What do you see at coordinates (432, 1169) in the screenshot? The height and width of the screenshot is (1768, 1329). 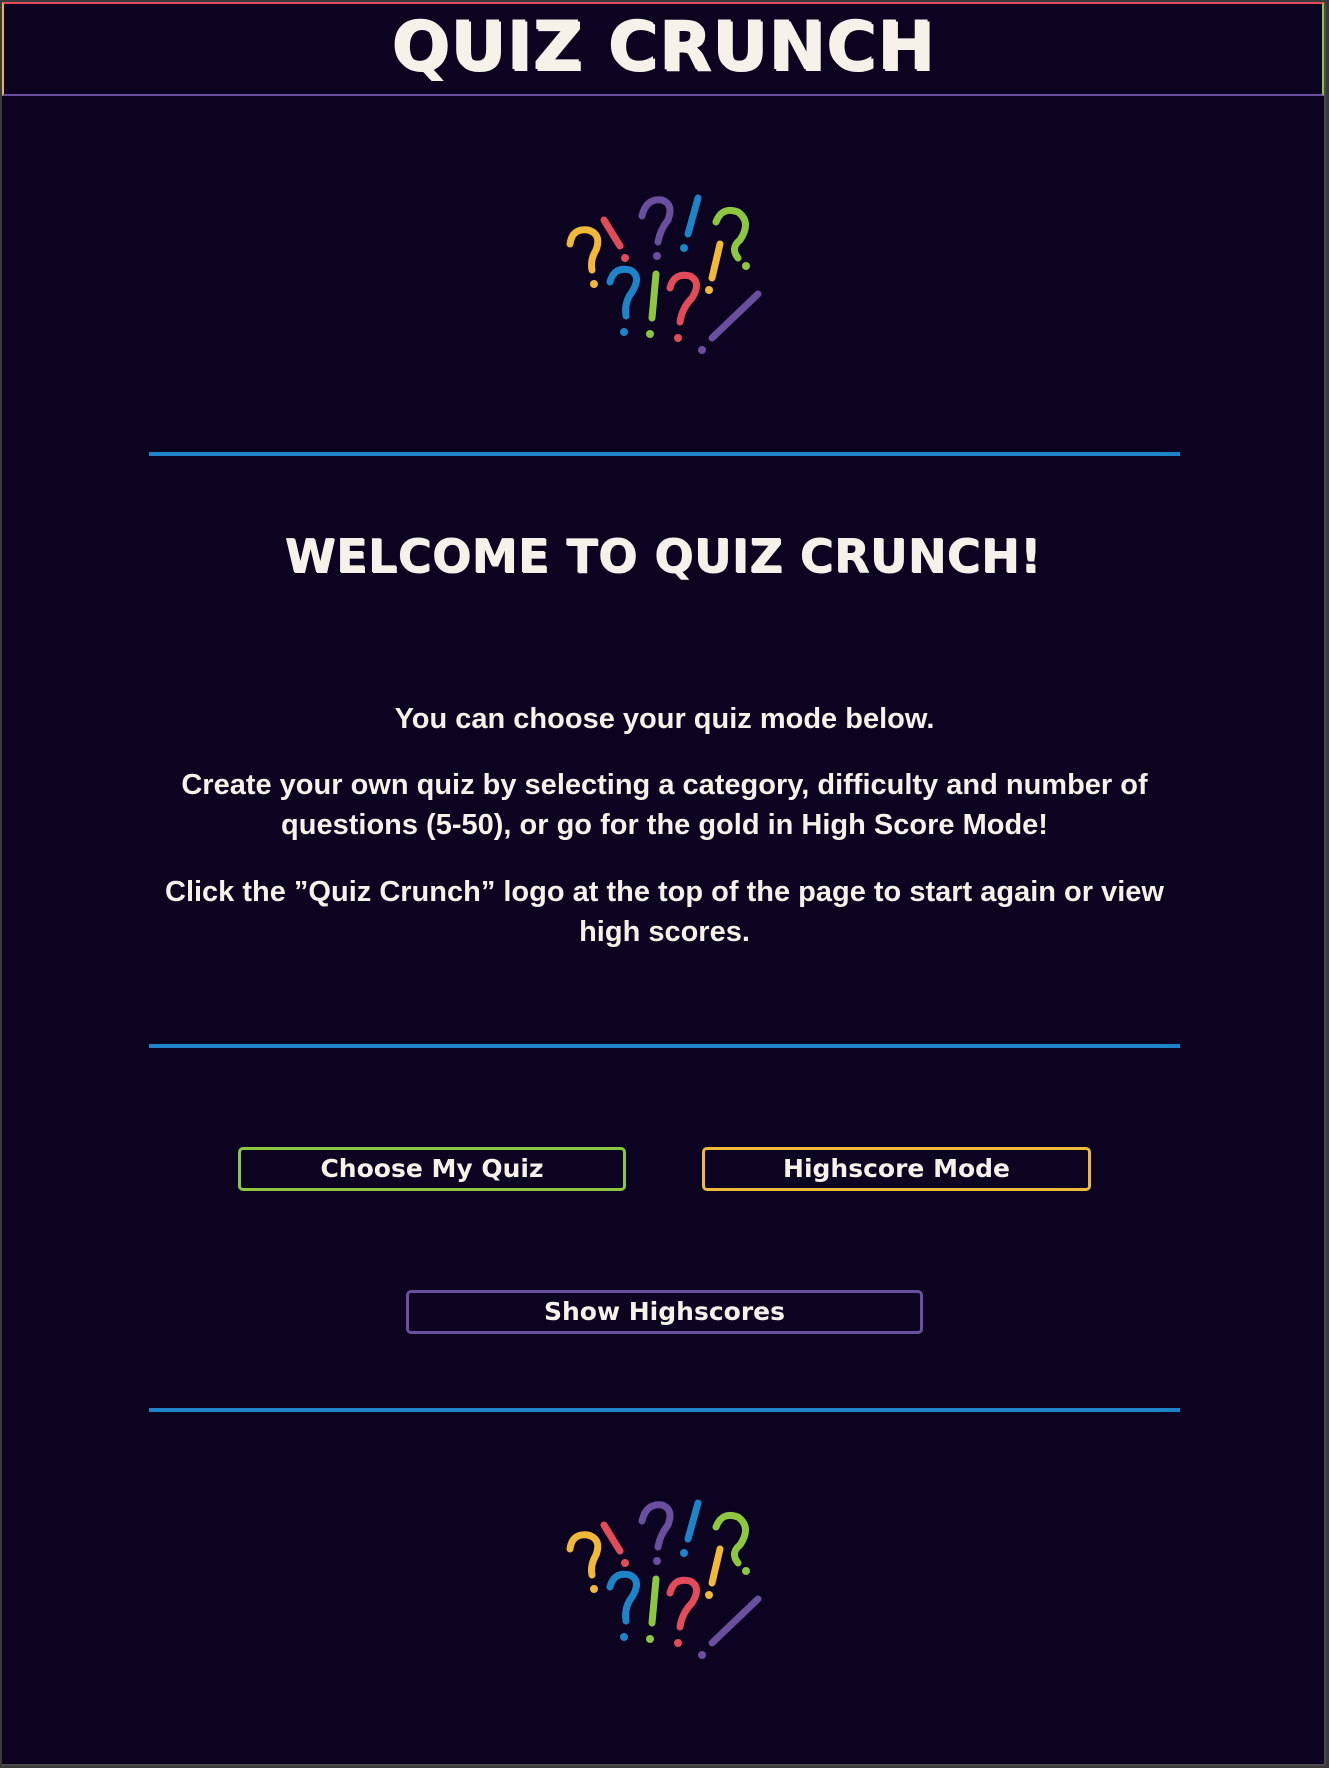 I see `choose-my-quiz-button: Choose My Quiz` at bounding box center [432, 1169].